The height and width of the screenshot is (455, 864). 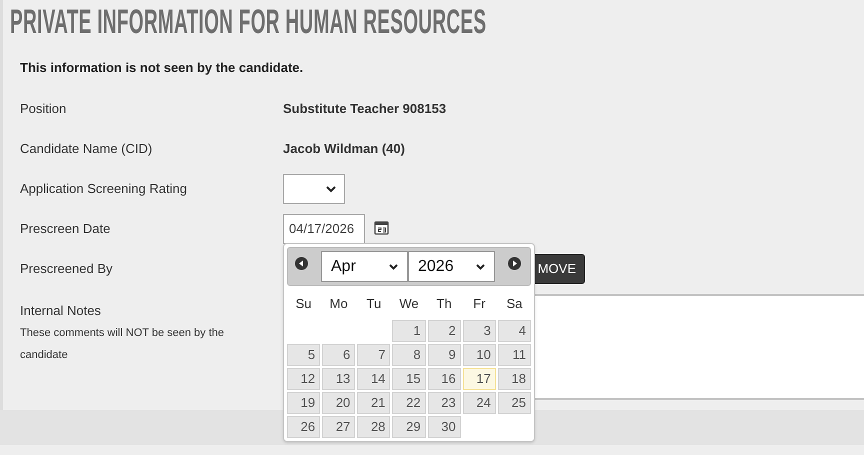 What do you see at coordinates (373, 379) in the screenshot?
I see `day-cell: 14` at bounding box center [373, 379].